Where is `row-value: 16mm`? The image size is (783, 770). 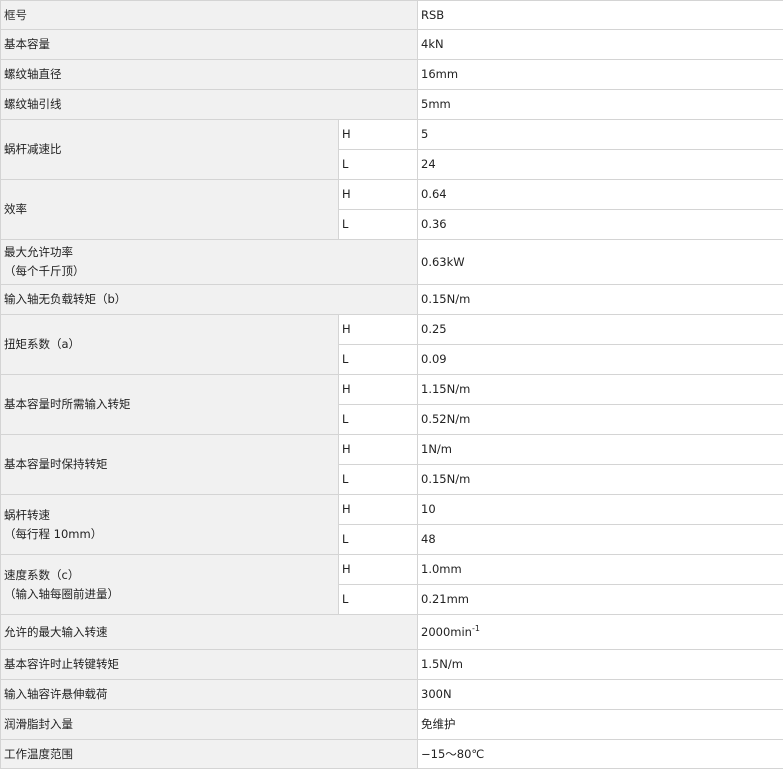 row-value: 16mm is located at coordinates (600, 74).